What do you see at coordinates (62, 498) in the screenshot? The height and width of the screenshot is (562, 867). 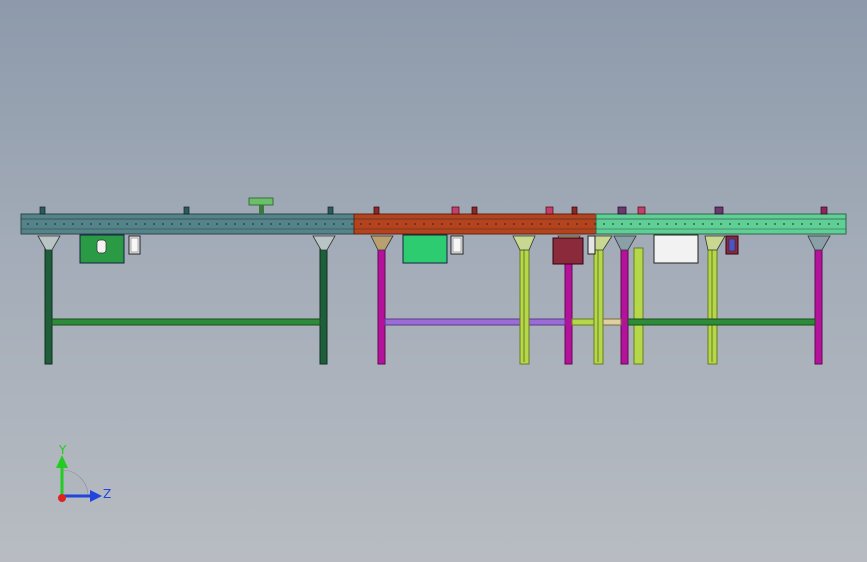 I see `x-axis-dot` at bounding box center [62, 498].